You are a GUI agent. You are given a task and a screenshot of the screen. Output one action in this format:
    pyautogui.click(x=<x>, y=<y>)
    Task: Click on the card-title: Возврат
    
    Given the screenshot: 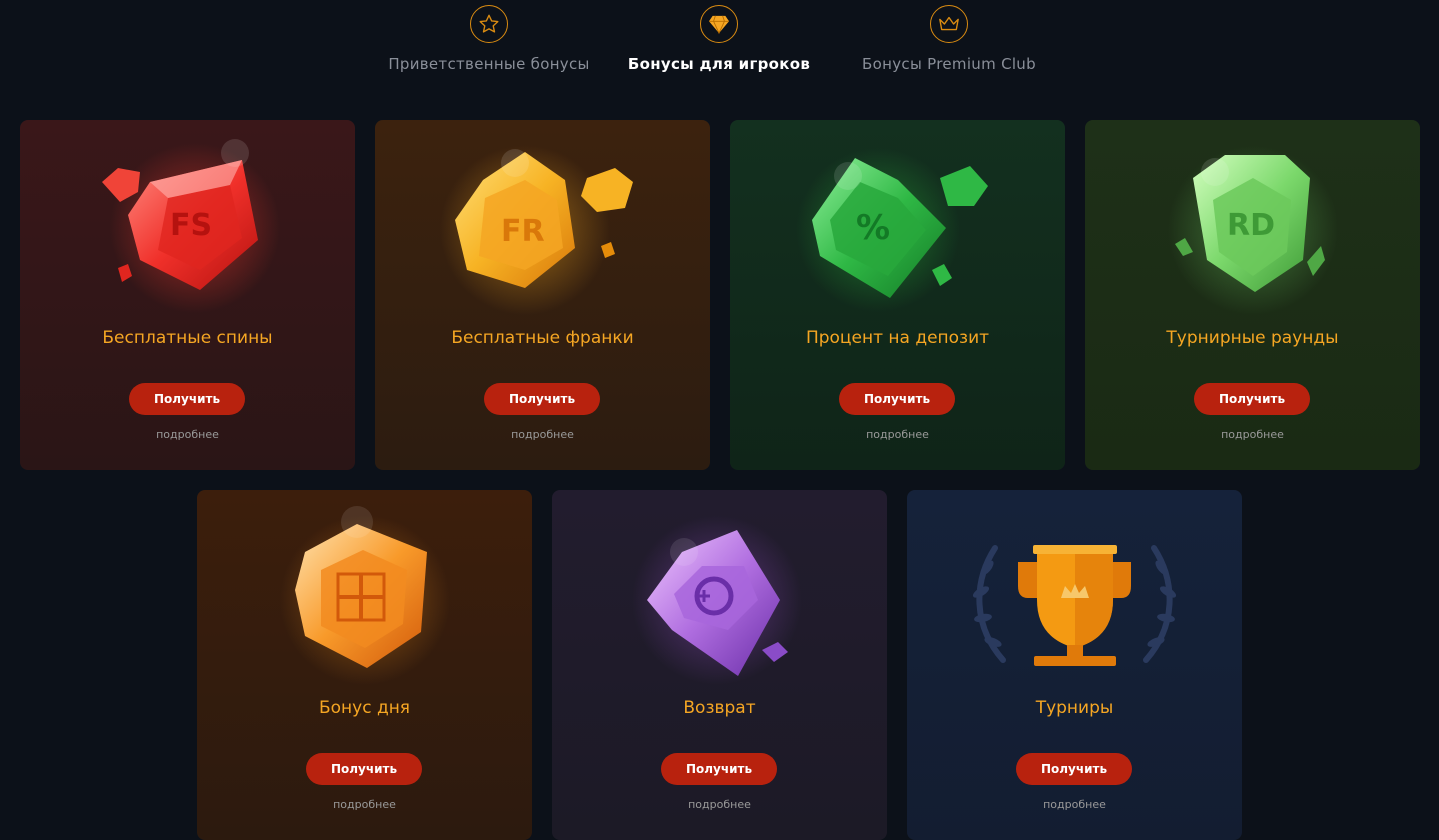 What is the action you would take?
    pyautogui.click(x=719, y=708)
    